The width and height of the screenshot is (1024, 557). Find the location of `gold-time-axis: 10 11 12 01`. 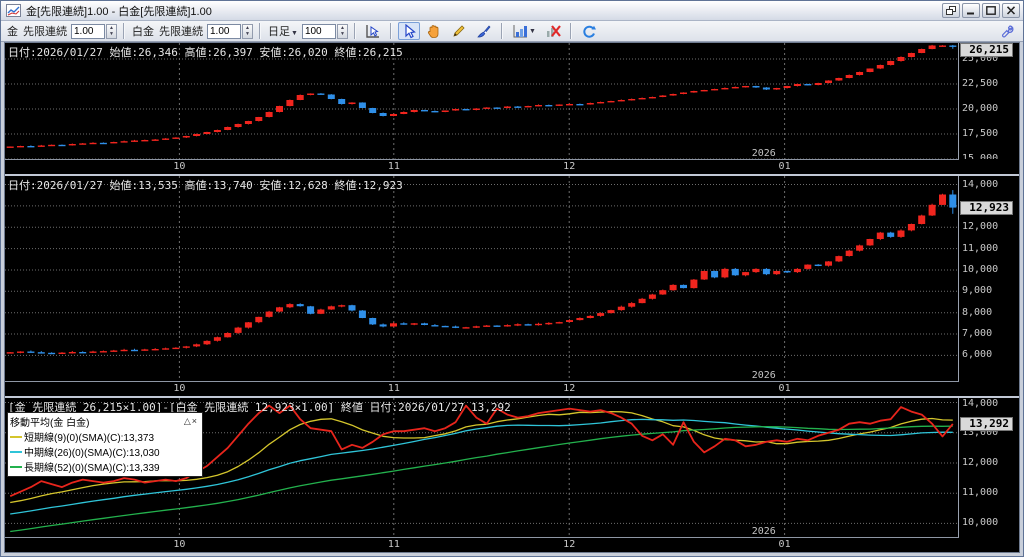

gold-time-axis: 10 11 12 01 is located at coordinates (482, 166).